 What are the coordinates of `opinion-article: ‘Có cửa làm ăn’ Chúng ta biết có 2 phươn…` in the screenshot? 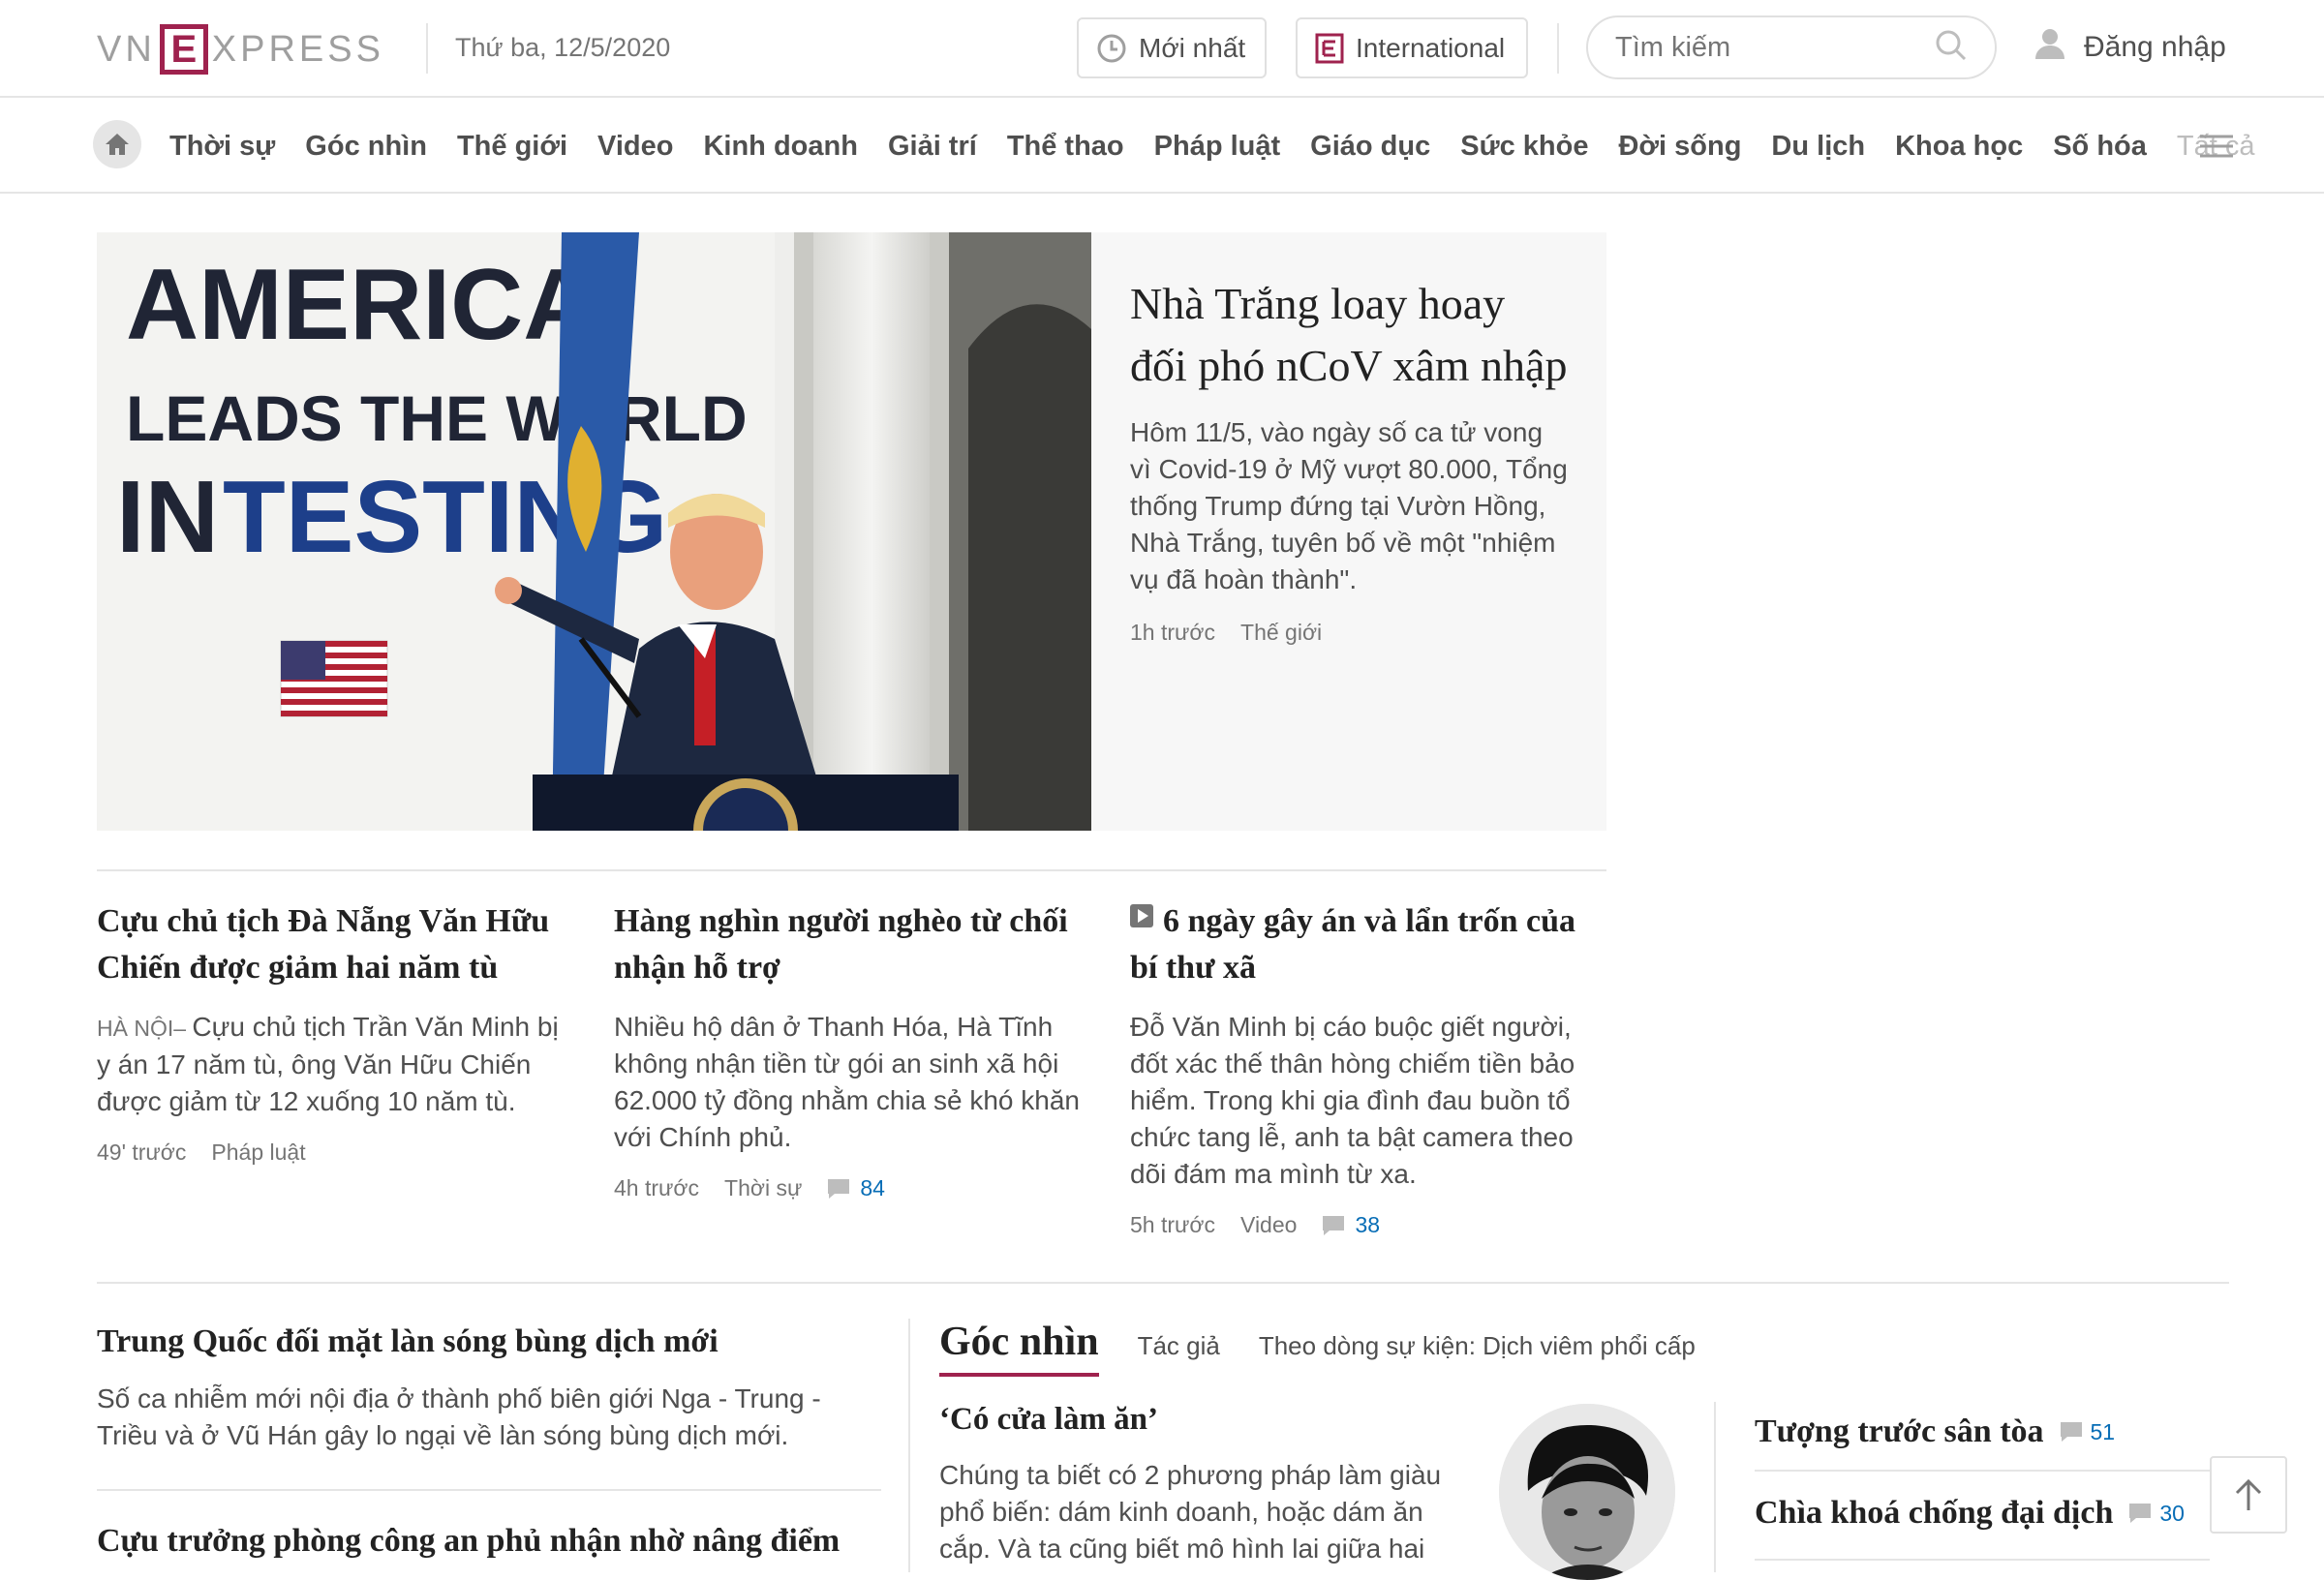 It's located at (1201, 1484).